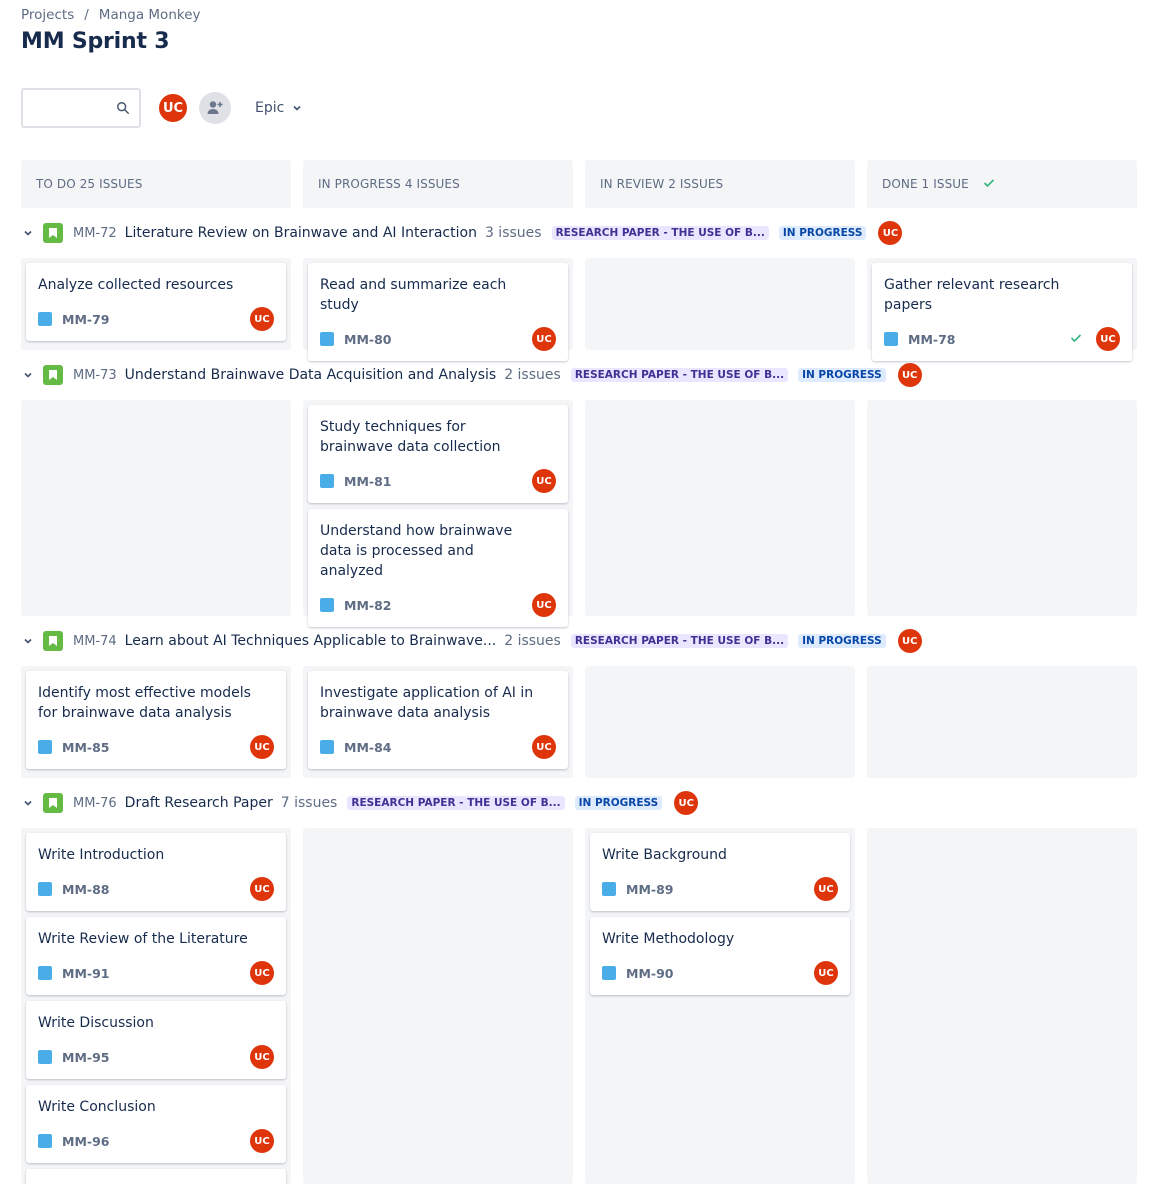 Image resolution: width=1151 pixels, height=1184 pixels. I want to click on search-icon, so click(123, 108).